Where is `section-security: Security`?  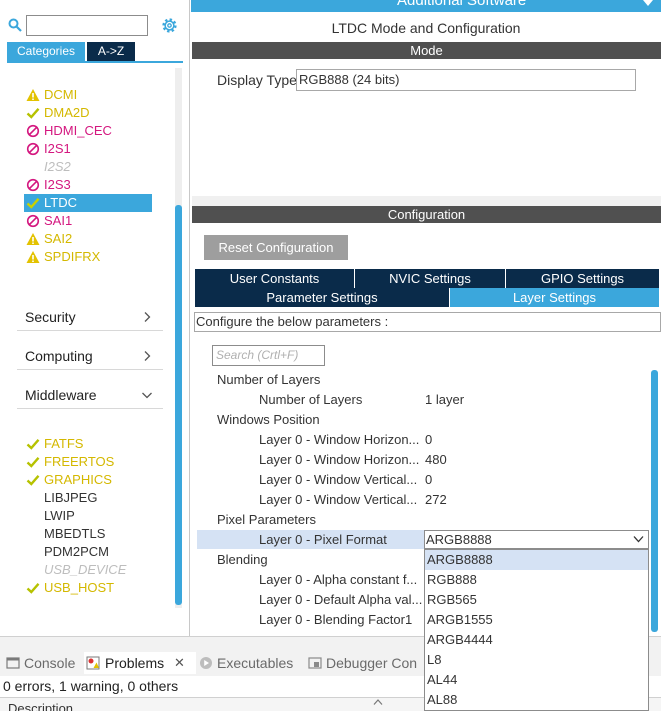 section-security: Security is located at coordinates (90, 318).